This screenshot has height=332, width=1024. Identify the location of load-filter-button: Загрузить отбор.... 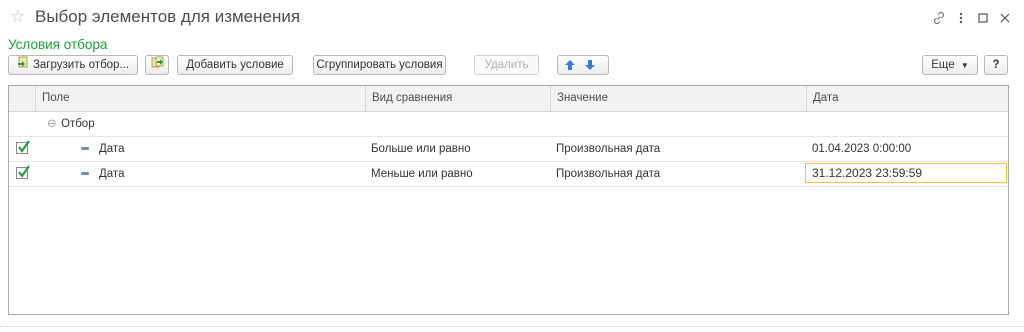
(73, 65).